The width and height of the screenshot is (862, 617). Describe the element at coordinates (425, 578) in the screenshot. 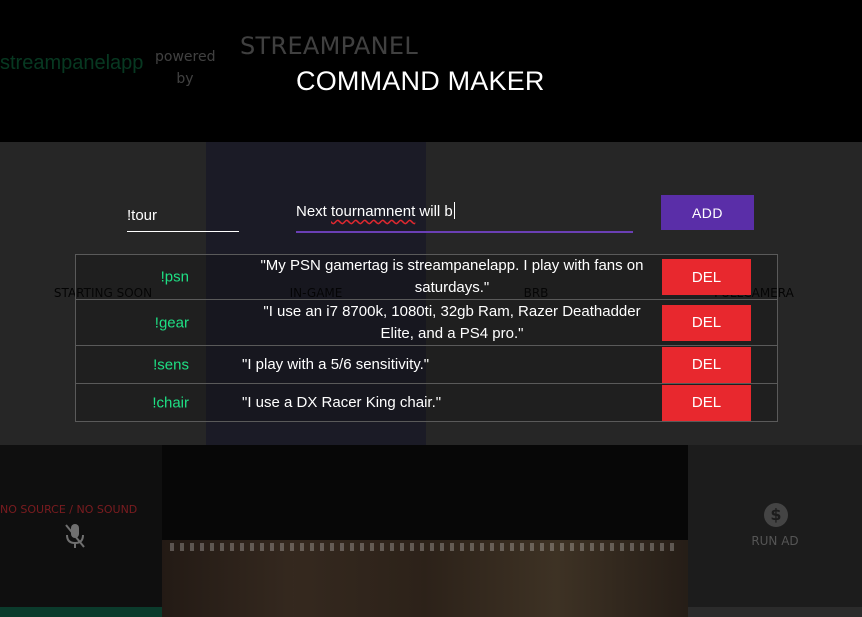

I see `game-footage` at that location.